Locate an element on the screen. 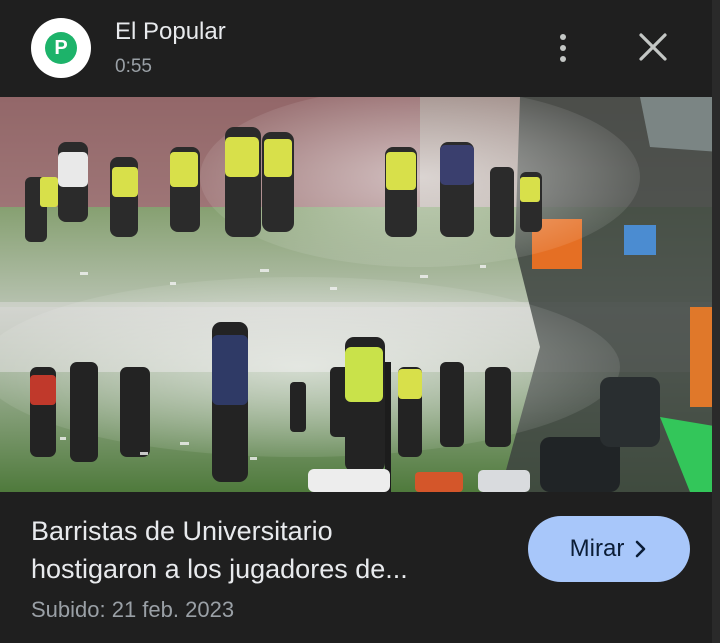  channel-logo: P is located at coordinates (61, 48).